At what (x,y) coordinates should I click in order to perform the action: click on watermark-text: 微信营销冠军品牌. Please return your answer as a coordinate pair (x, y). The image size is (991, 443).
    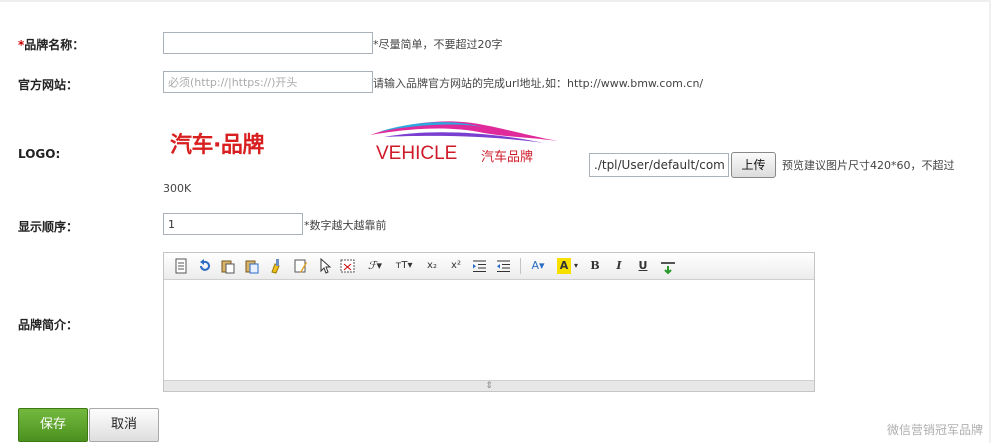
    Looking at the image, I should click on (934, 430).